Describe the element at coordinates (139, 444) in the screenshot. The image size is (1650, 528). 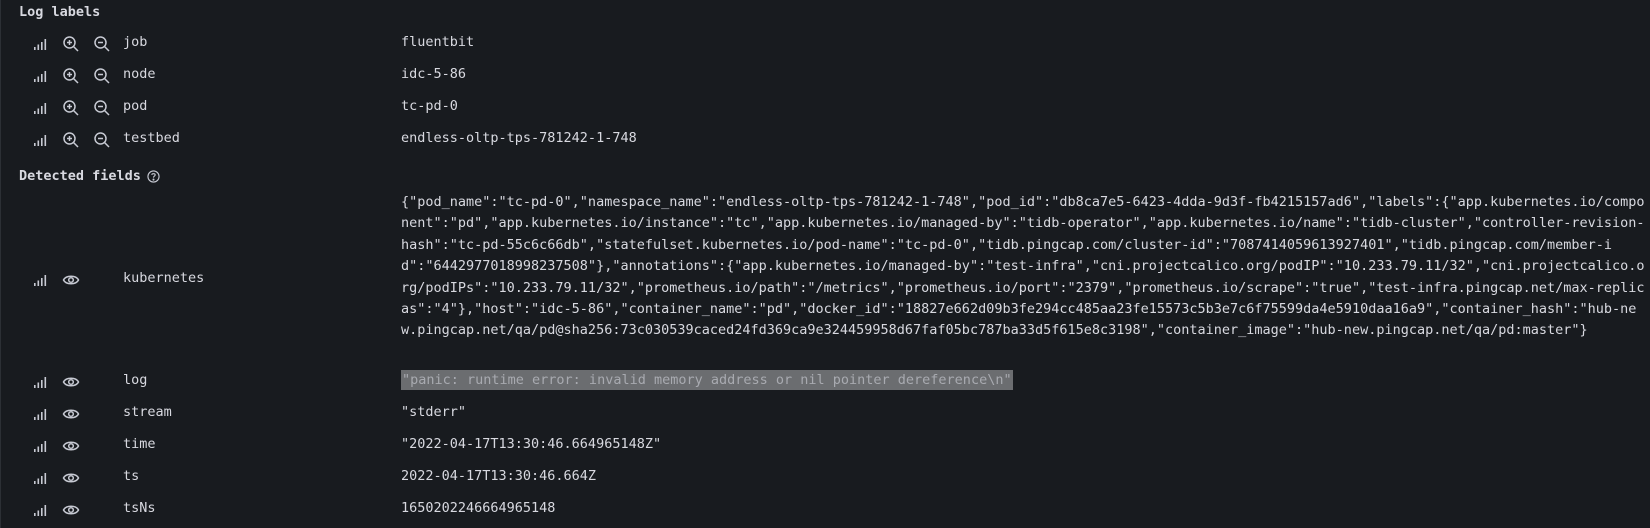
I see `field-key: time` at that location.